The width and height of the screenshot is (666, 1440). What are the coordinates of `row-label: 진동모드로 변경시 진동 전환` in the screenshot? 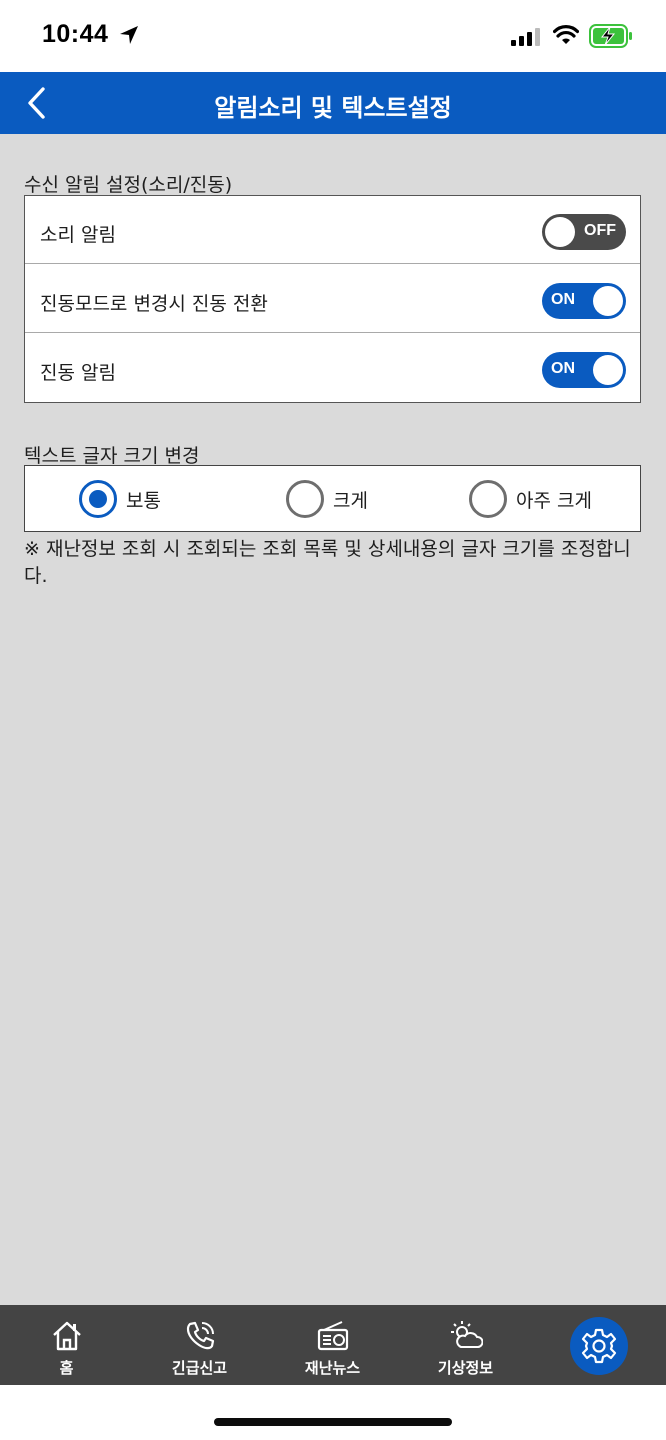 It's located at (154, 304).